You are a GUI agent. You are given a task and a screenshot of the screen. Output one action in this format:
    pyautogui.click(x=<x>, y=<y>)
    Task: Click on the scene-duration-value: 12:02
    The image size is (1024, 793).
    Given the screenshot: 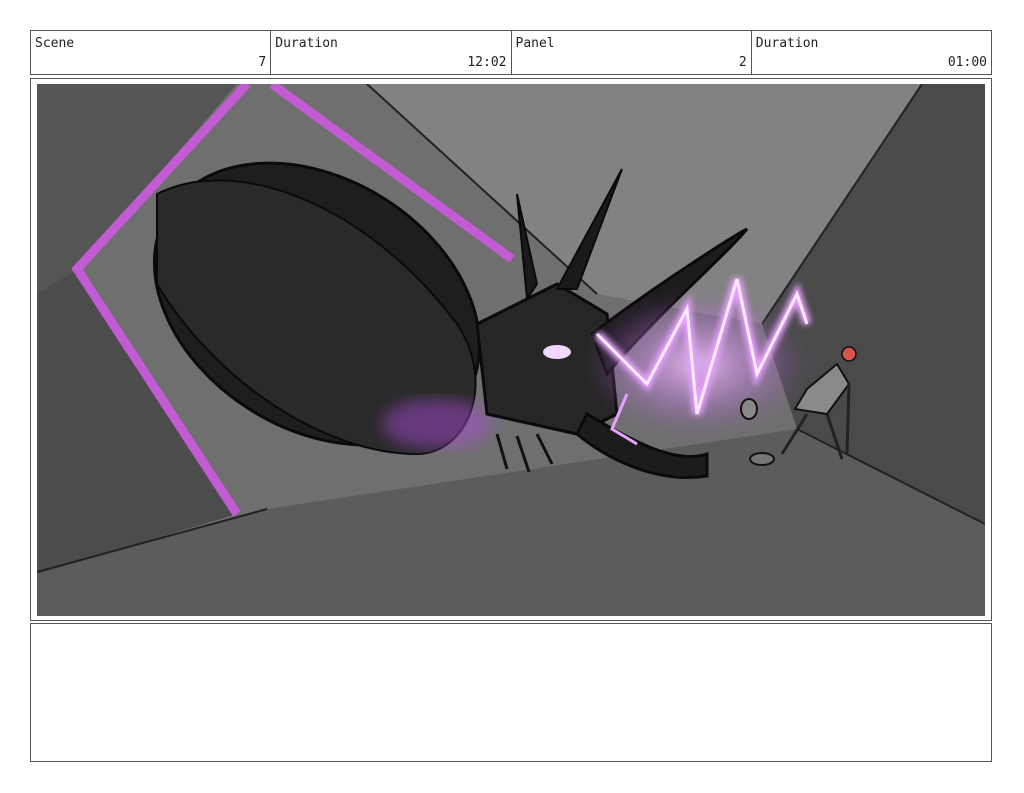 What is the action you would take?
    pyautogui.click(x=487, y=62)
    